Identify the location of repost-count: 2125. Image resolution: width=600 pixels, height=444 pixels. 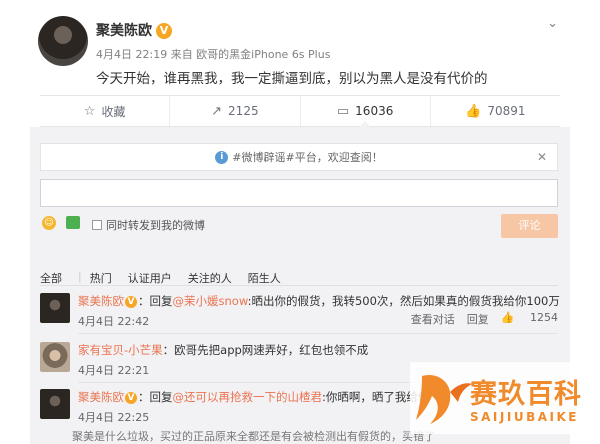
(243, 111).